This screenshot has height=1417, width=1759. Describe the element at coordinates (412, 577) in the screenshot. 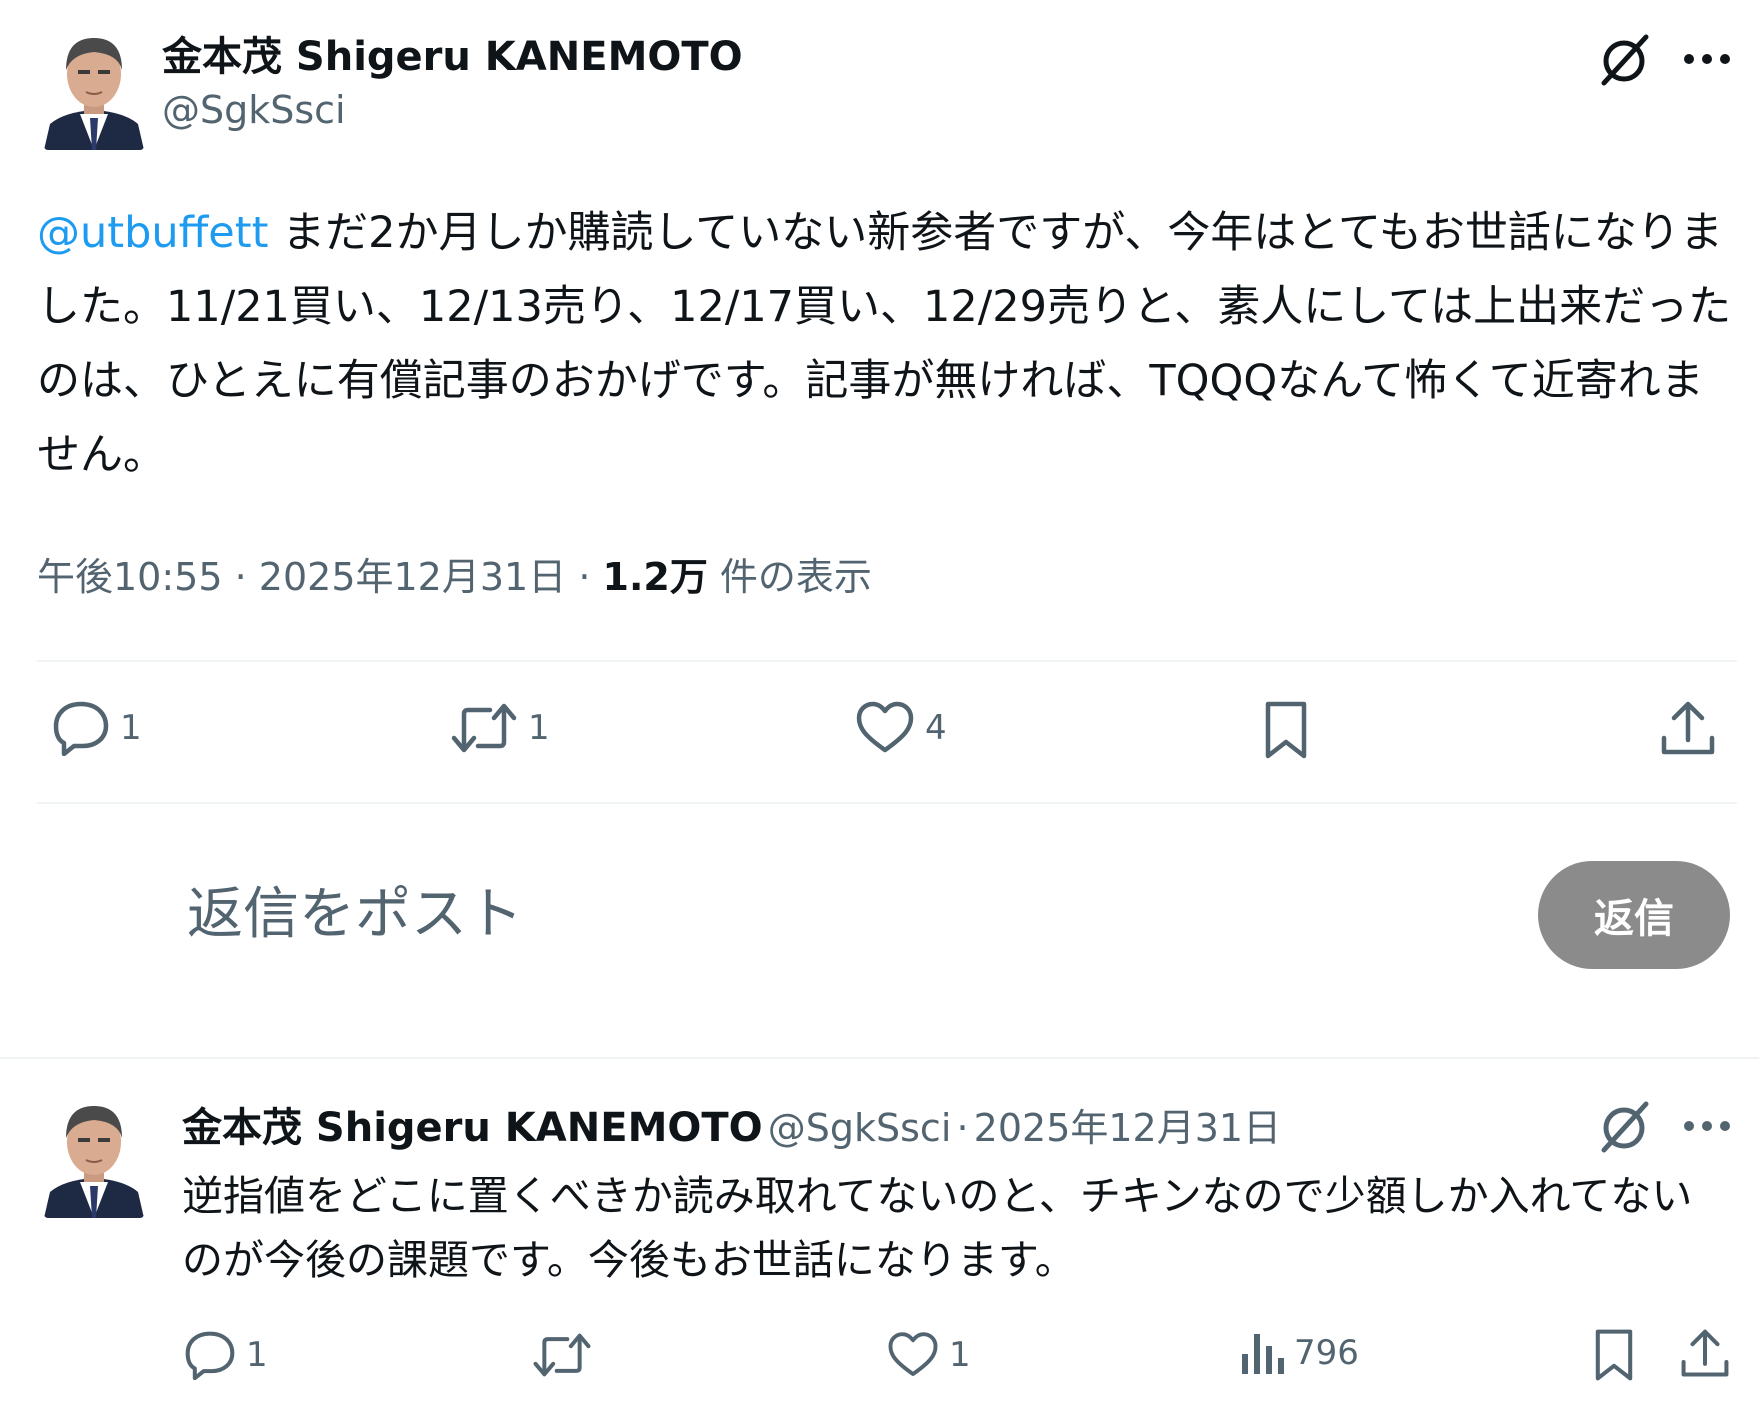

I see `tweet-date: 2025年12月31日` at that location.